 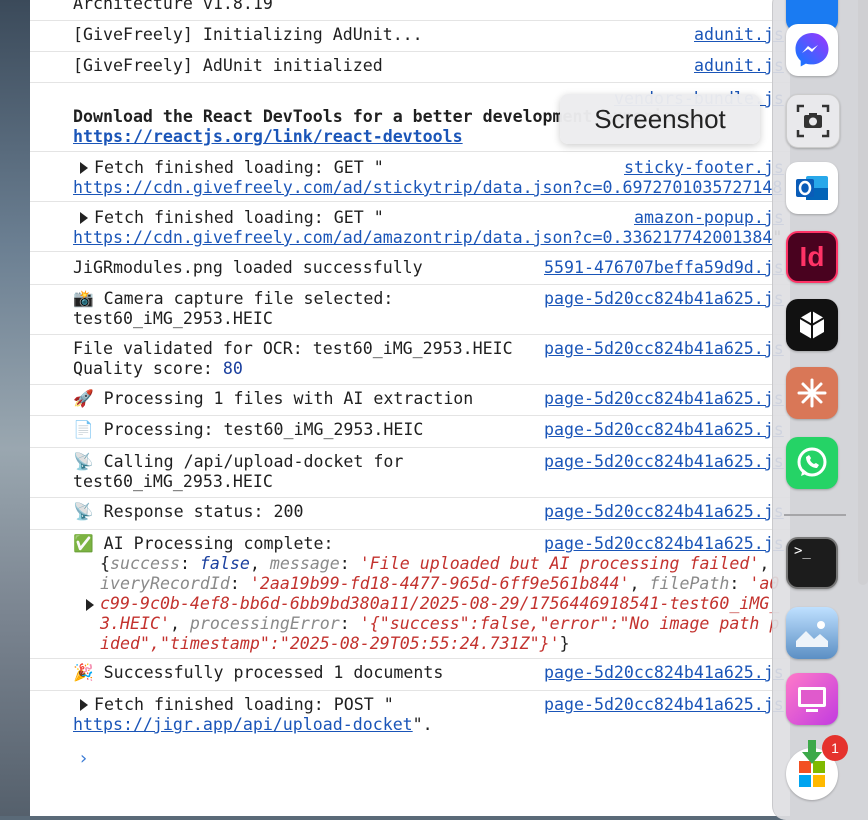 I want to click on devtools-link: https://reactjs.org/link/react-devtools, so click(x=268, y=137).